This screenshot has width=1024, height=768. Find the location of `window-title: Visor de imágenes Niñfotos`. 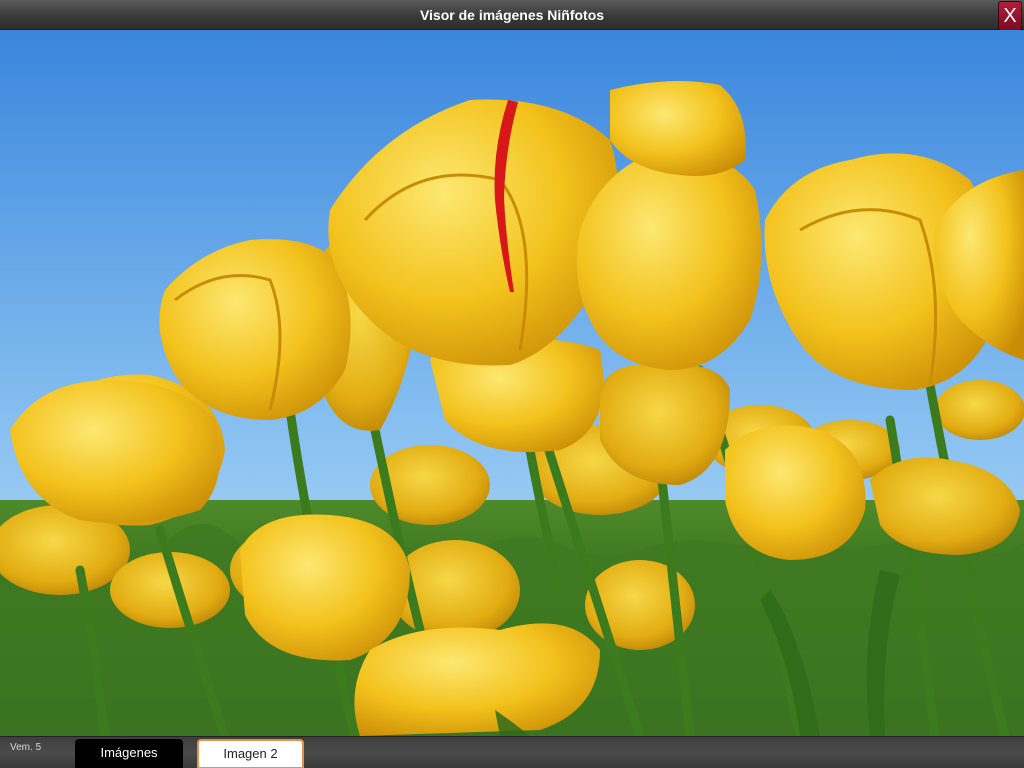

window-title: Visor de imágenes Niñfotos is located at coordinates (512, 15).